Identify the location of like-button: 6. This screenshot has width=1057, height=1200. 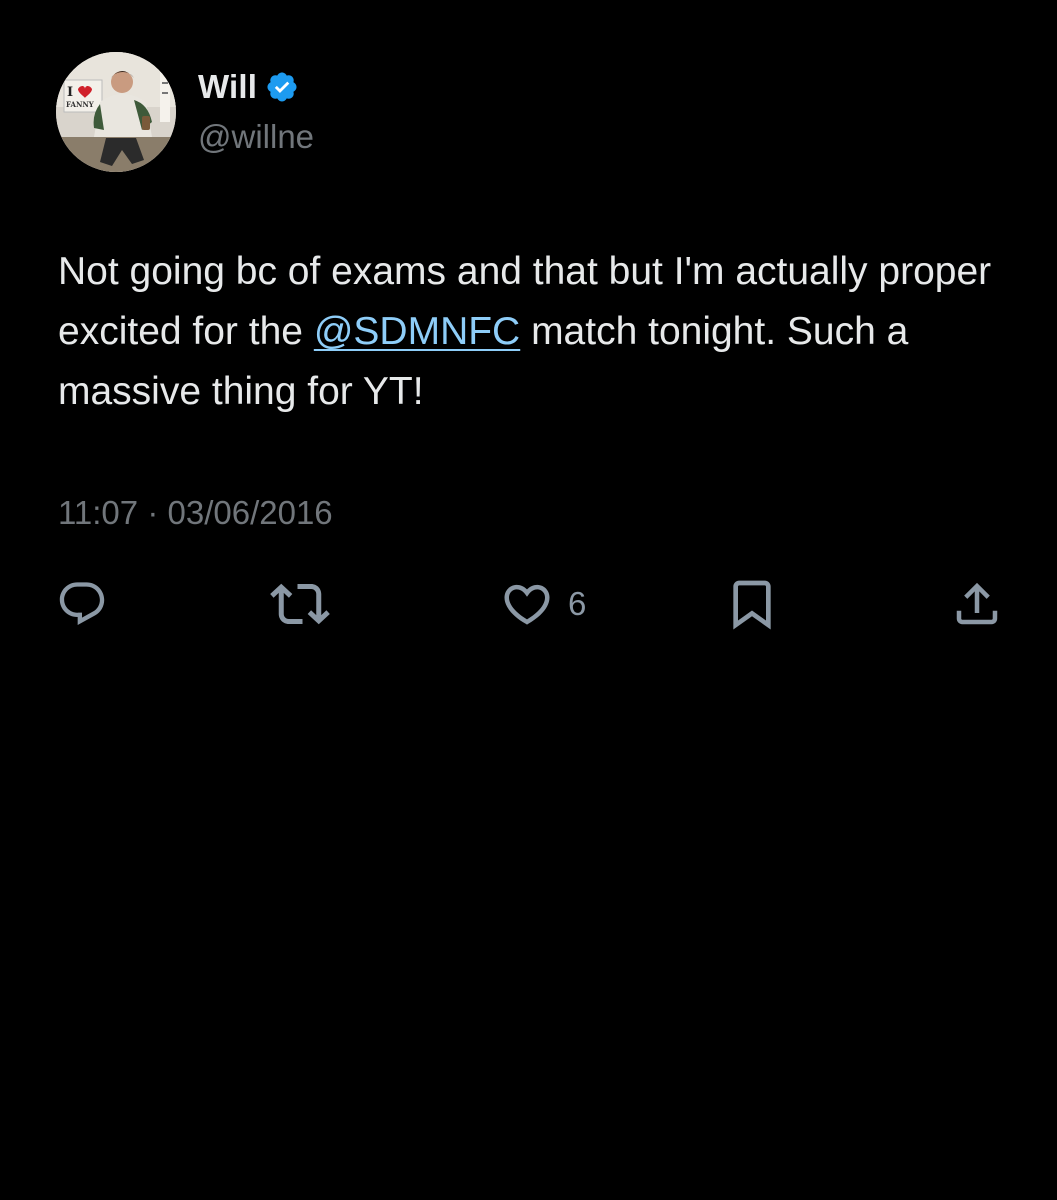
(543, 604).